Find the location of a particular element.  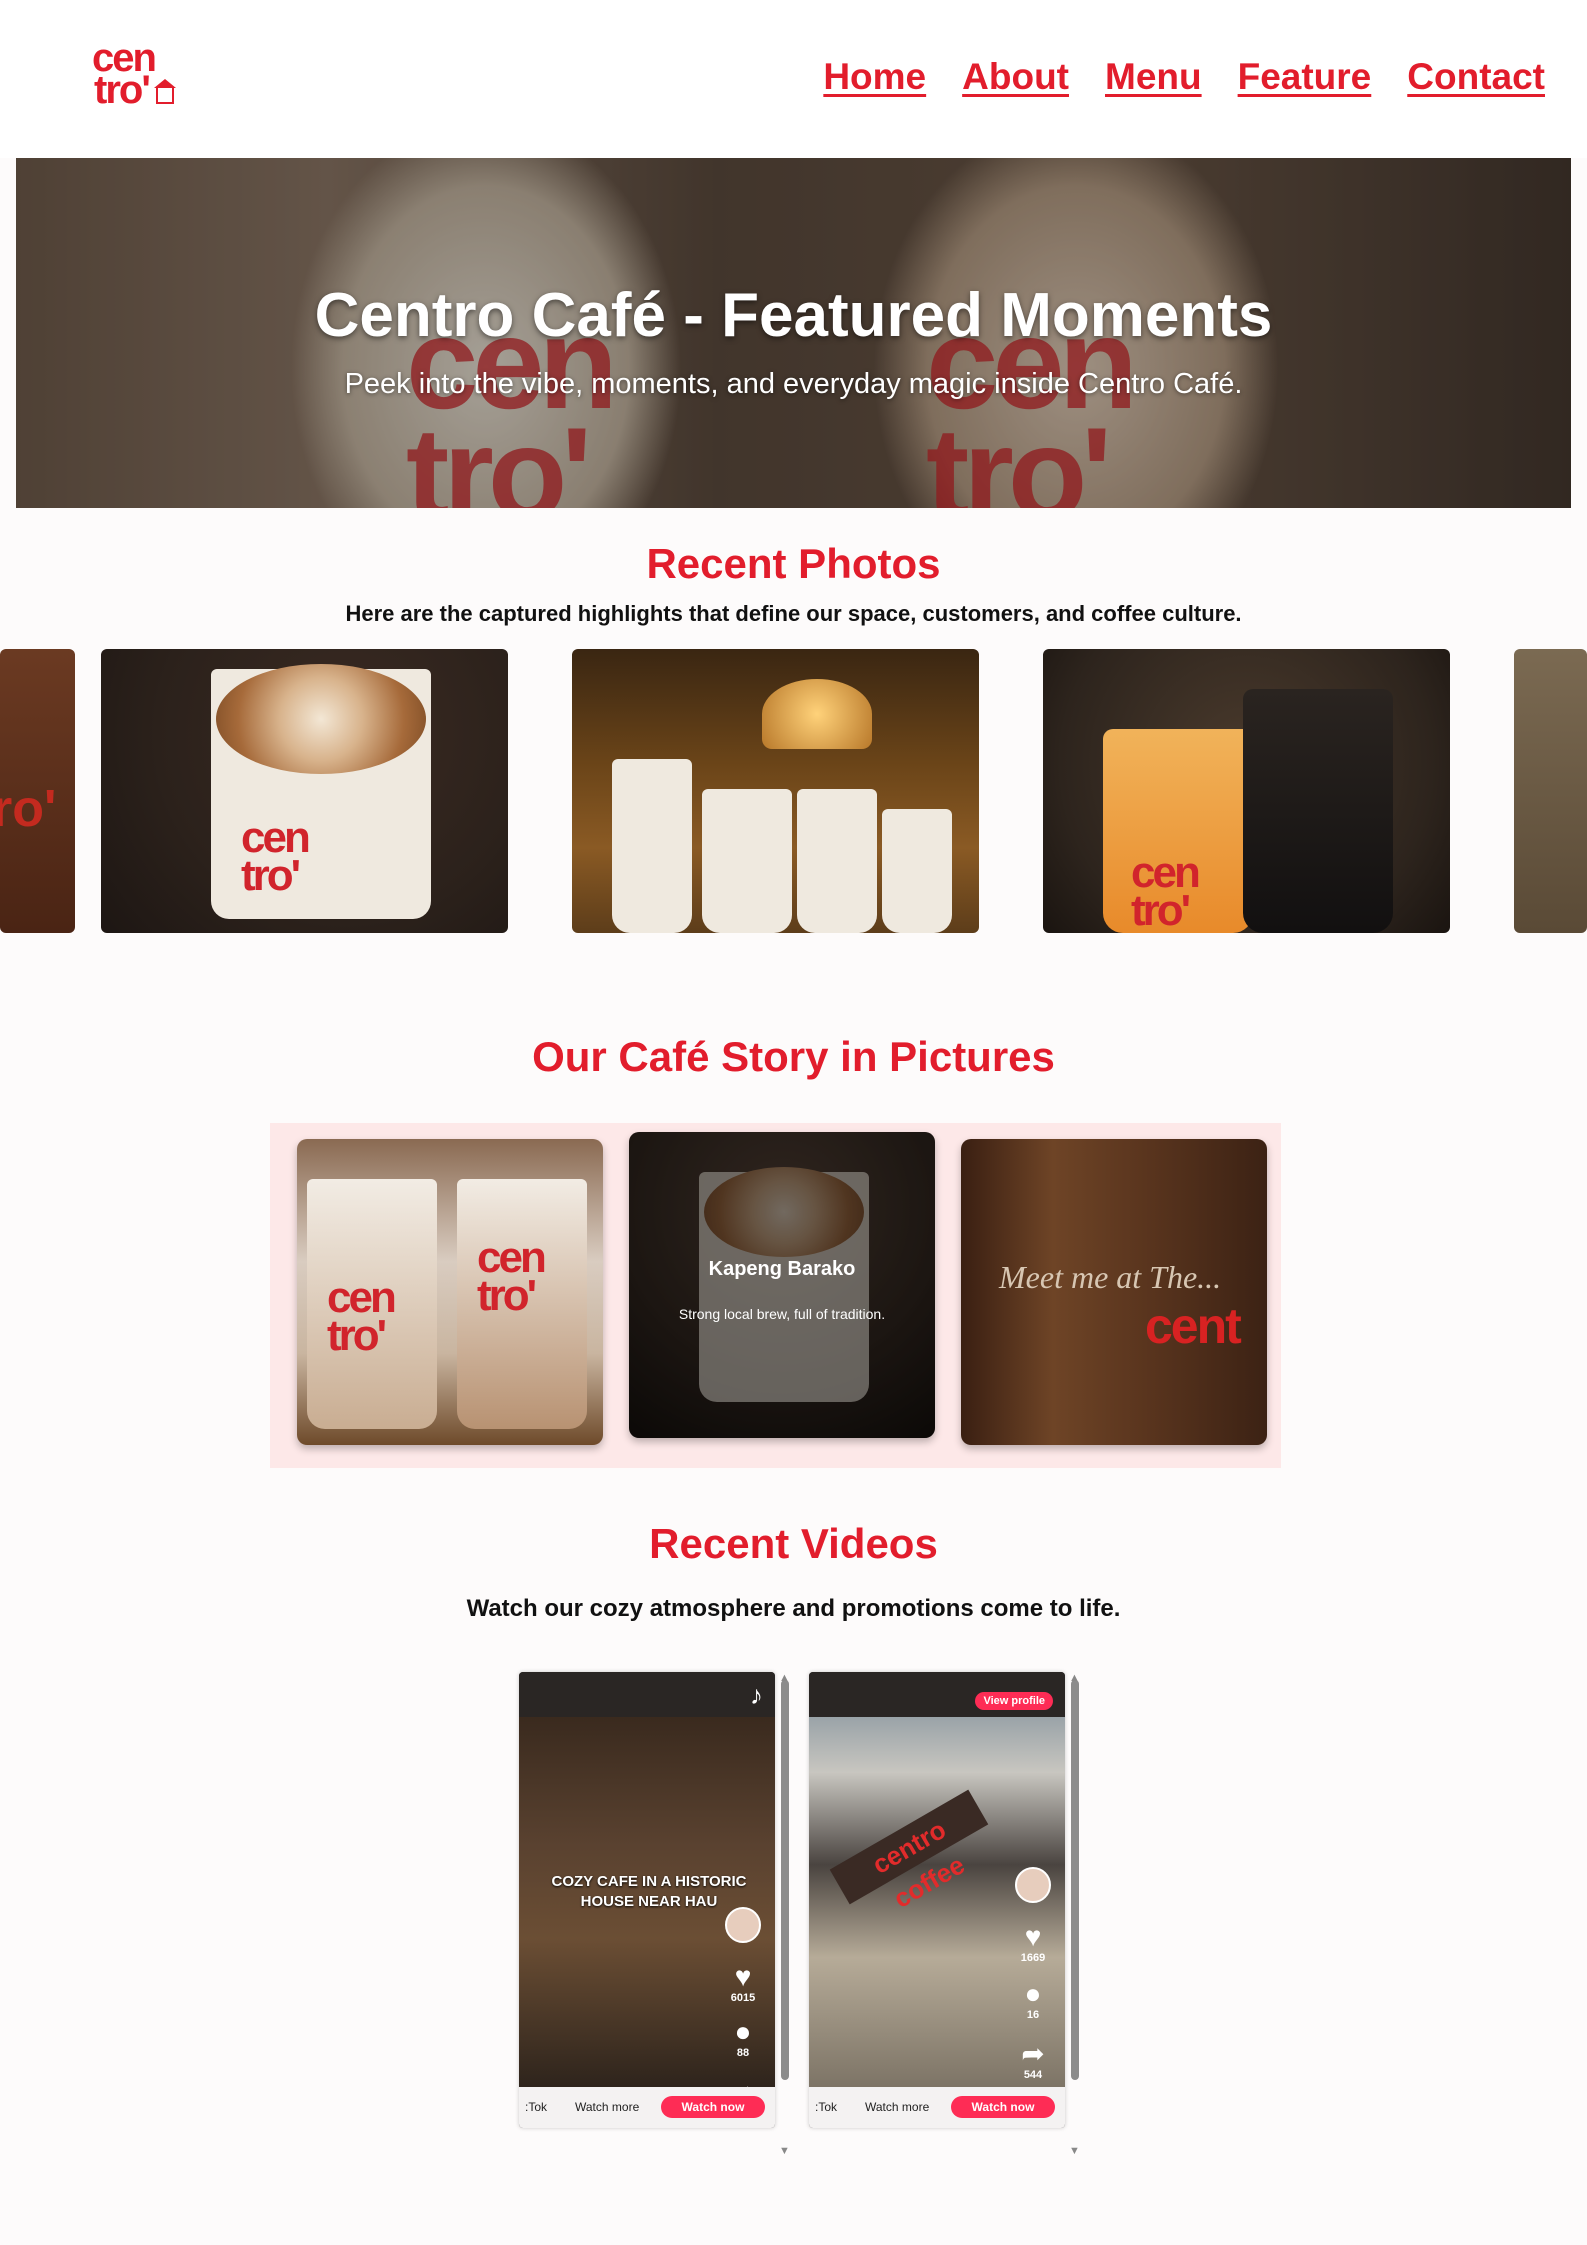

share-icon: ➦ is located at coordinates (1033, 2053).